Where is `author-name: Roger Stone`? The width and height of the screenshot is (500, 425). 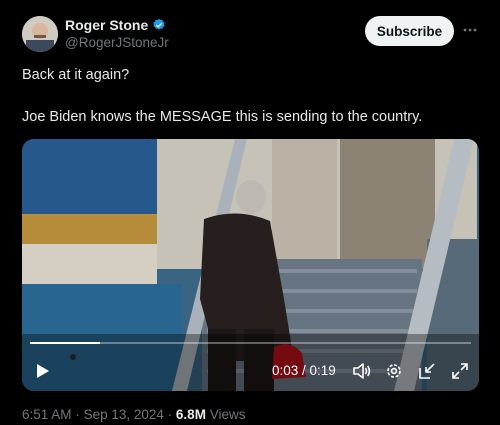
author-name: Roger Stone is located at coordinates (106, 25).